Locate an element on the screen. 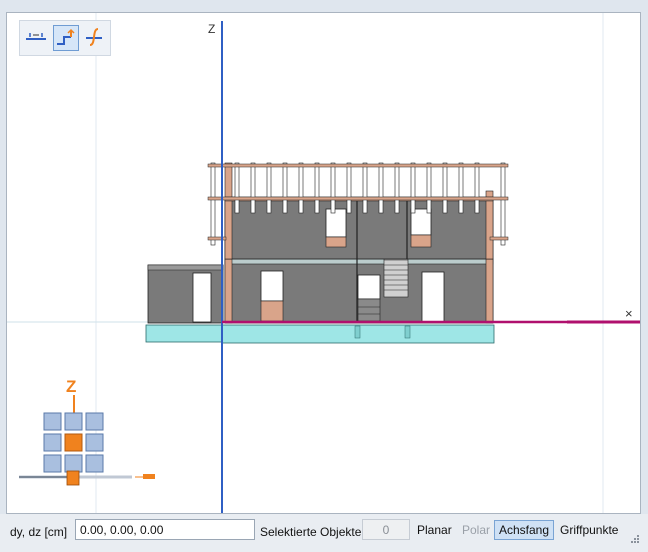 Image resolution: width=648 pixels, height=552 pixels. staircase is located at coordinates (396, 276).